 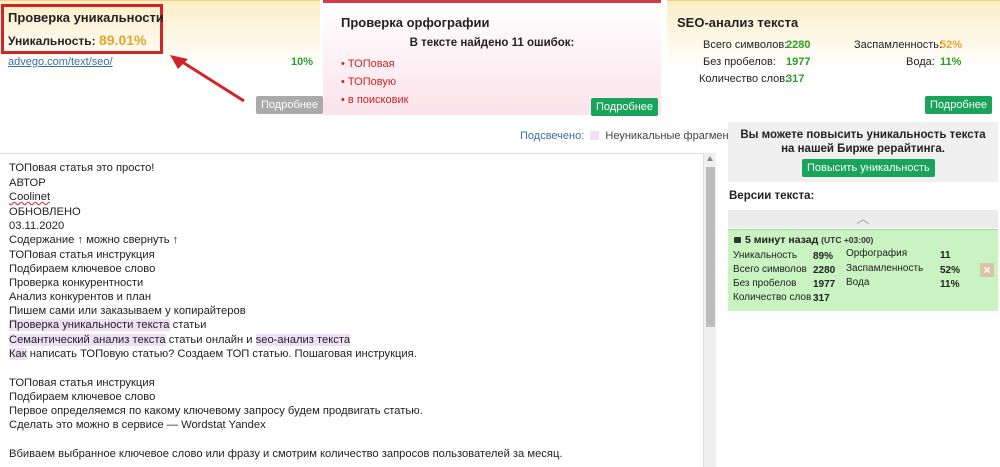 What do you see at coordinates (371, 64) in the screenshot?
I see `error-item-text: ТОПовая` at bounding box center [371, 64].